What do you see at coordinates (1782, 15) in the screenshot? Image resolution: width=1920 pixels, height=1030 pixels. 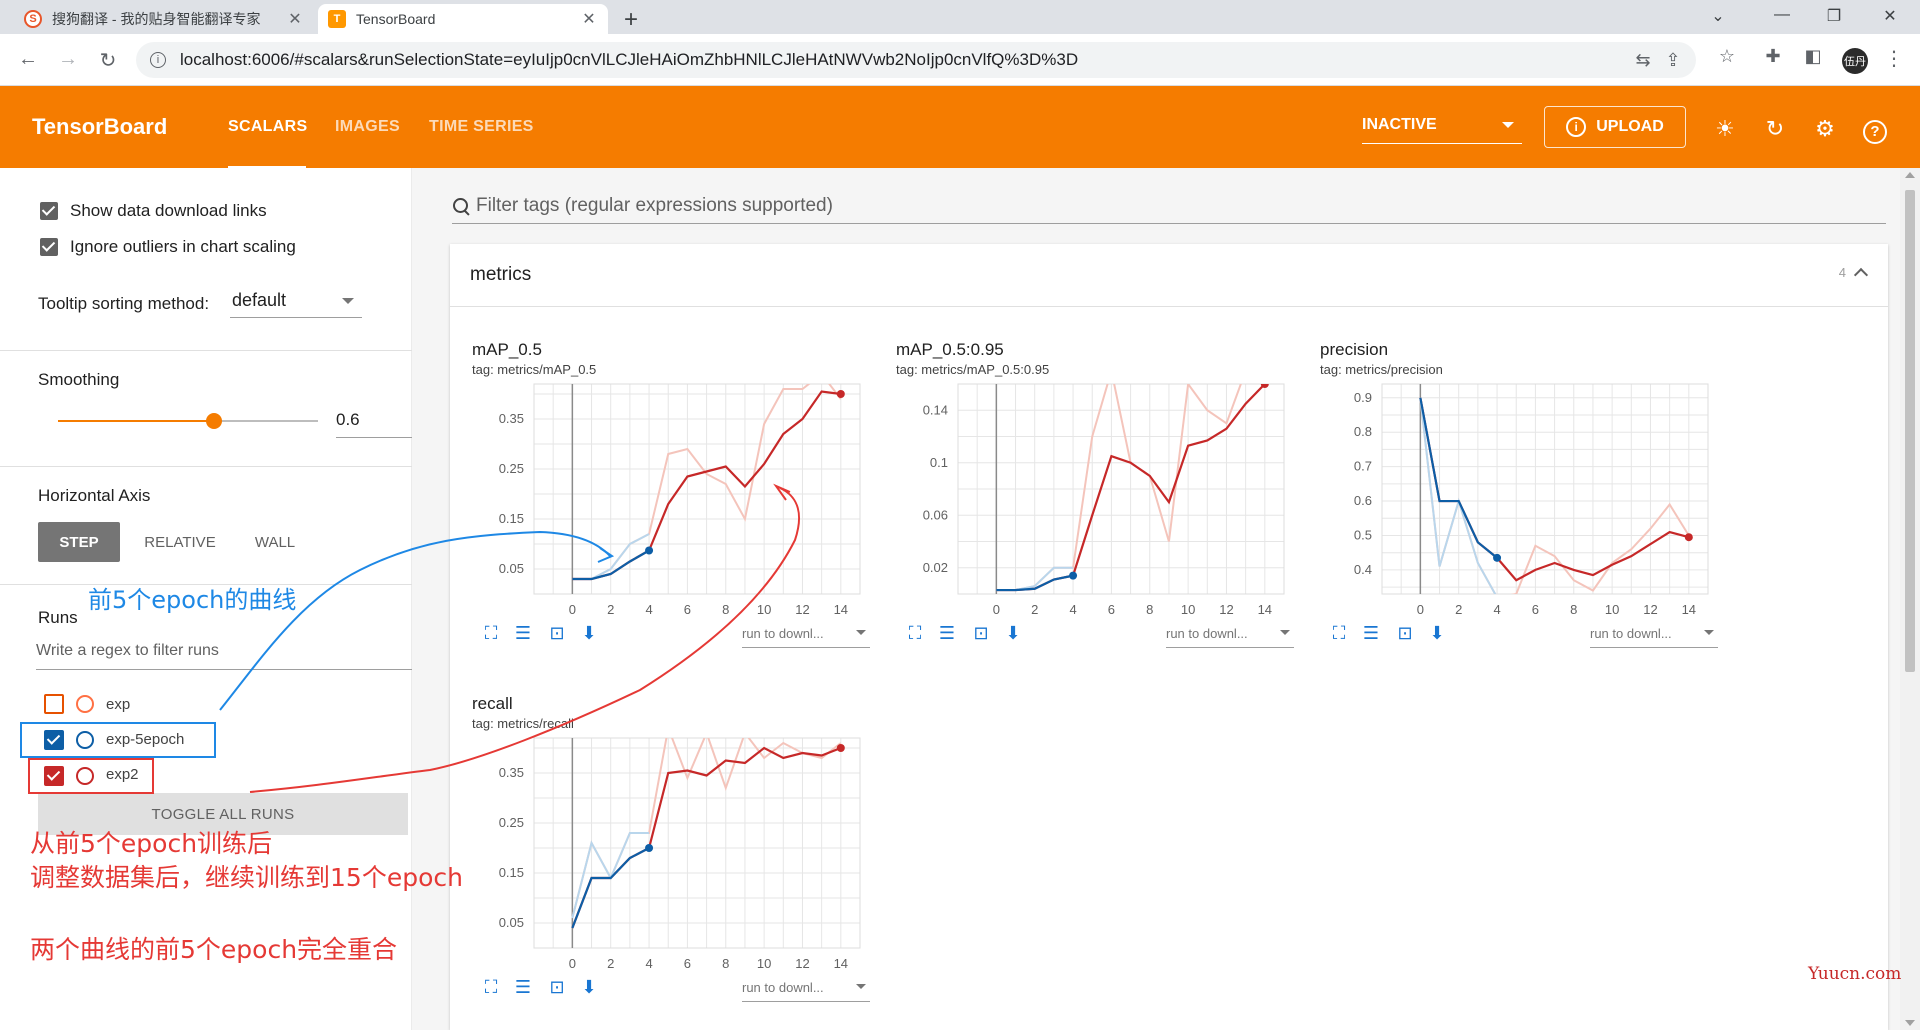 I see `minimize-icon: —` at bounding box center [1782, 15].